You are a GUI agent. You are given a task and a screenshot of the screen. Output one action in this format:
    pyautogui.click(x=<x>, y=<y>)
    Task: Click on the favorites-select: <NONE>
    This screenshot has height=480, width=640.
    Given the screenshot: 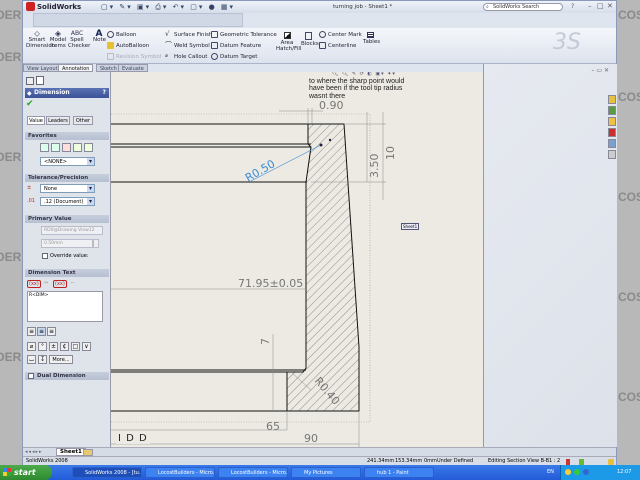 What is the action you would take?
    pyautogui.click(x=67, y=161)
    